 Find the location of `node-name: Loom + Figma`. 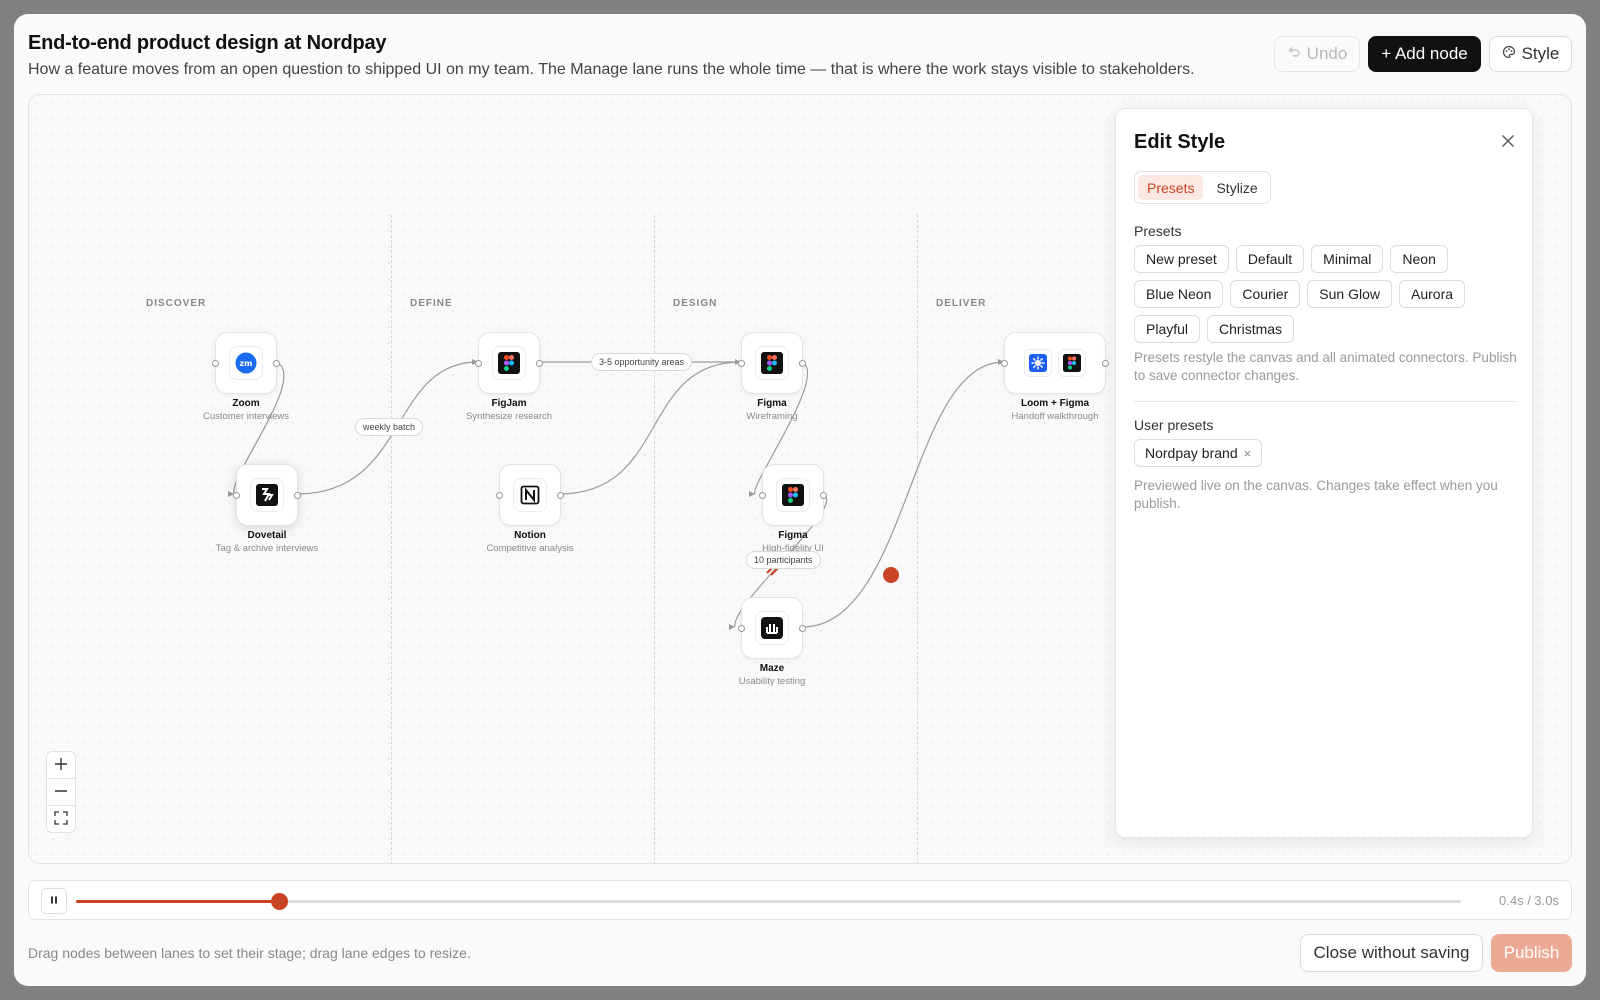

node-name: Loom + Figma is located at coordinates (1055, 403).